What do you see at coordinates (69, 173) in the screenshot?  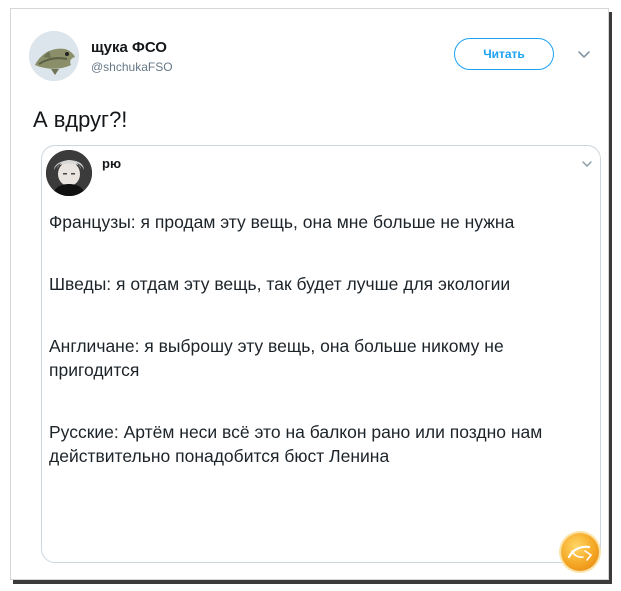 I see `quoted-author-avatar` at bounding box center [69, 173].